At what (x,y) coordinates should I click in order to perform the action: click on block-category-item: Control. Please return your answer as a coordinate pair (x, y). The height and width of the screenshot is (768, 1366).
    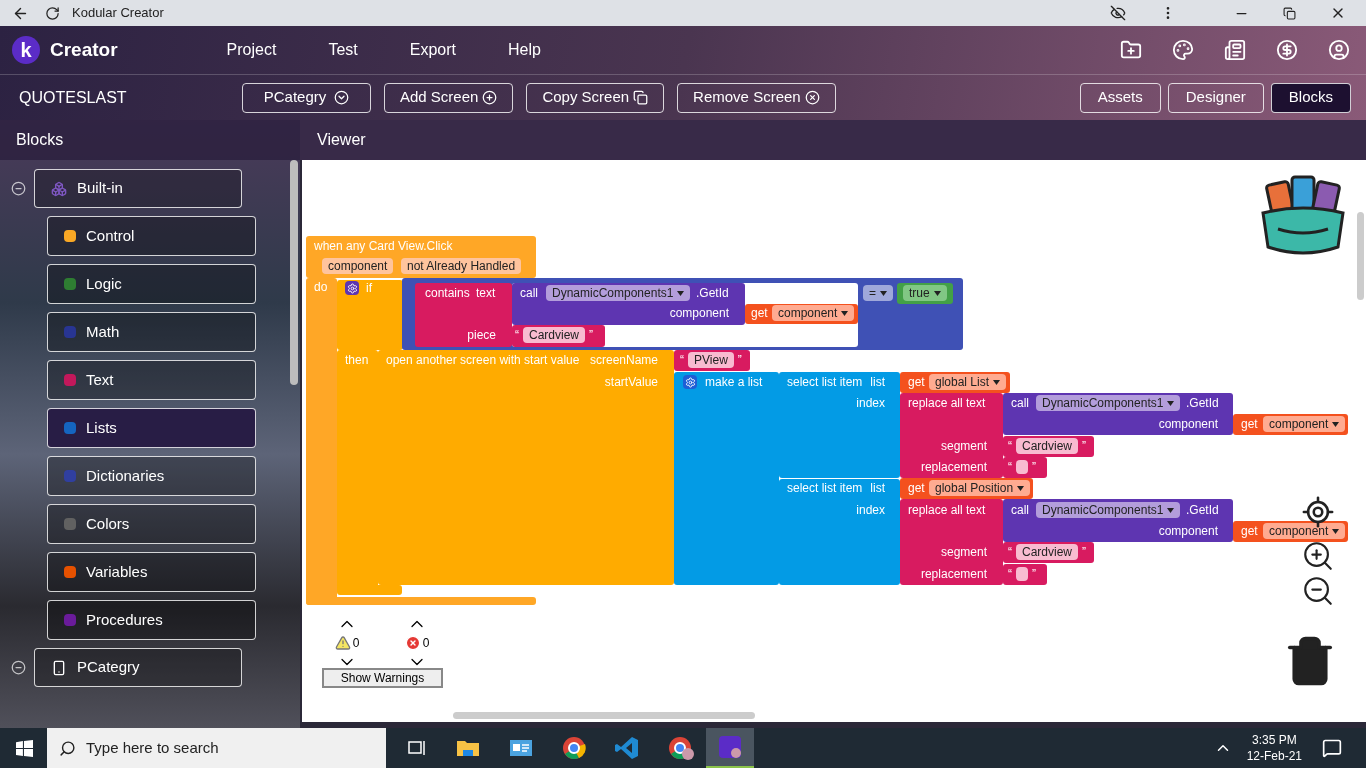
    Looking at the image, I should click on (151, 236).